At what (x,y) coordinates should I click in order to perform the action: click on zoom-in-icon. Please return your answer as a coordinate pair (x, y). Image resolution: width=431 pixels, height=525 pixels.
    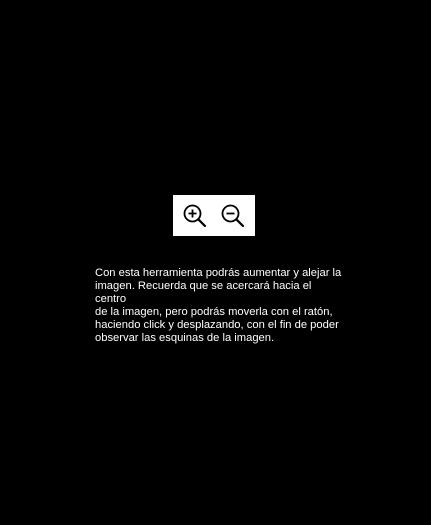
    Looking at the image, I should click on (195, 215).